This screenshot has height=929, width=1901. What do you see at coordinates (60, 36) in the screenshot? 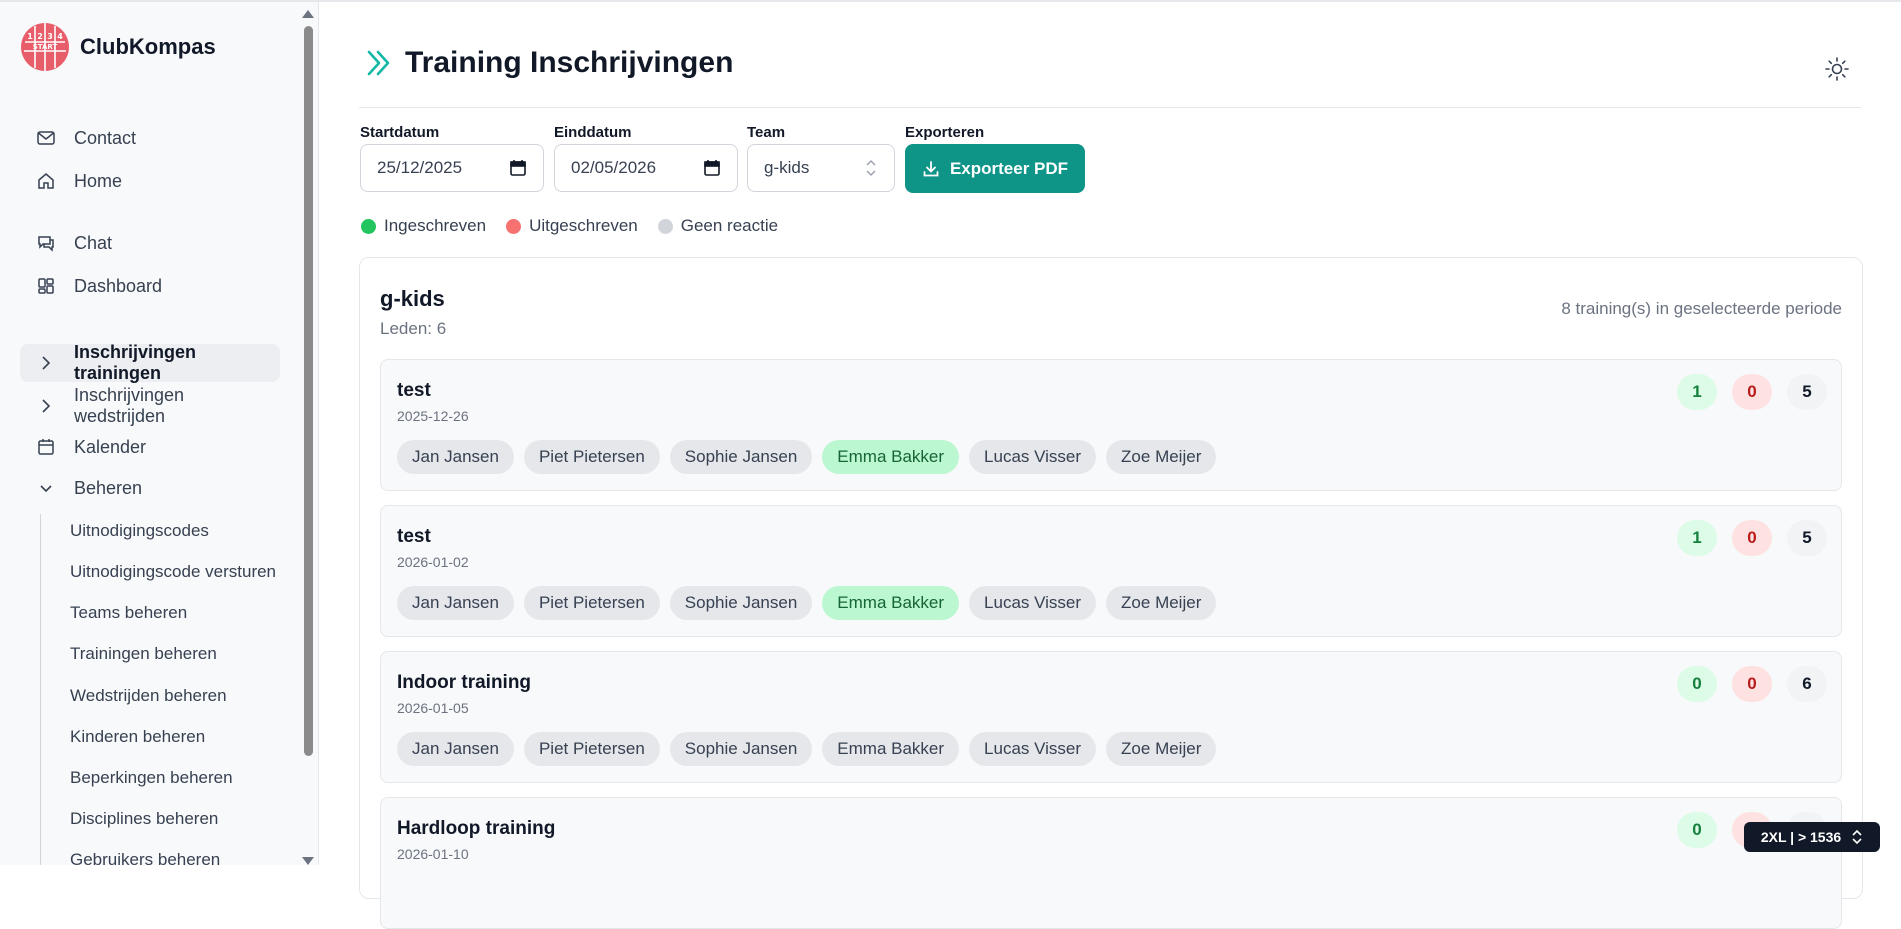
I see `svg-text: 4` at bounding box center [60, 36].